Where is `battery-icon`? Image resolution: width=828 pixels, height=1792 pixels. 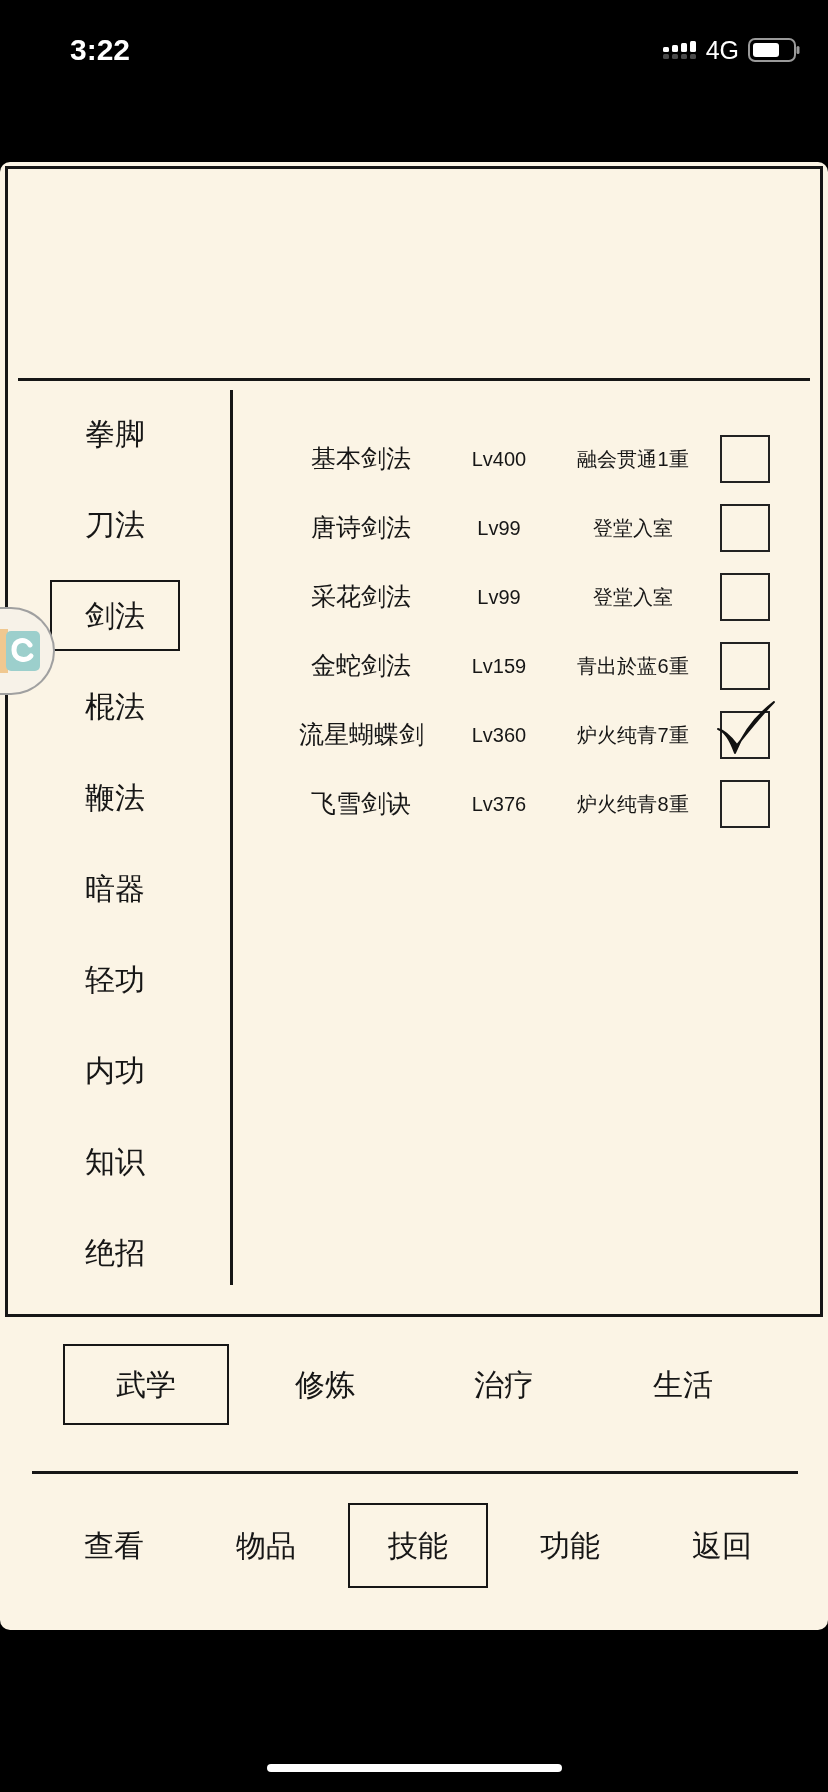 battery-icon is located at coordinates (774, 50).